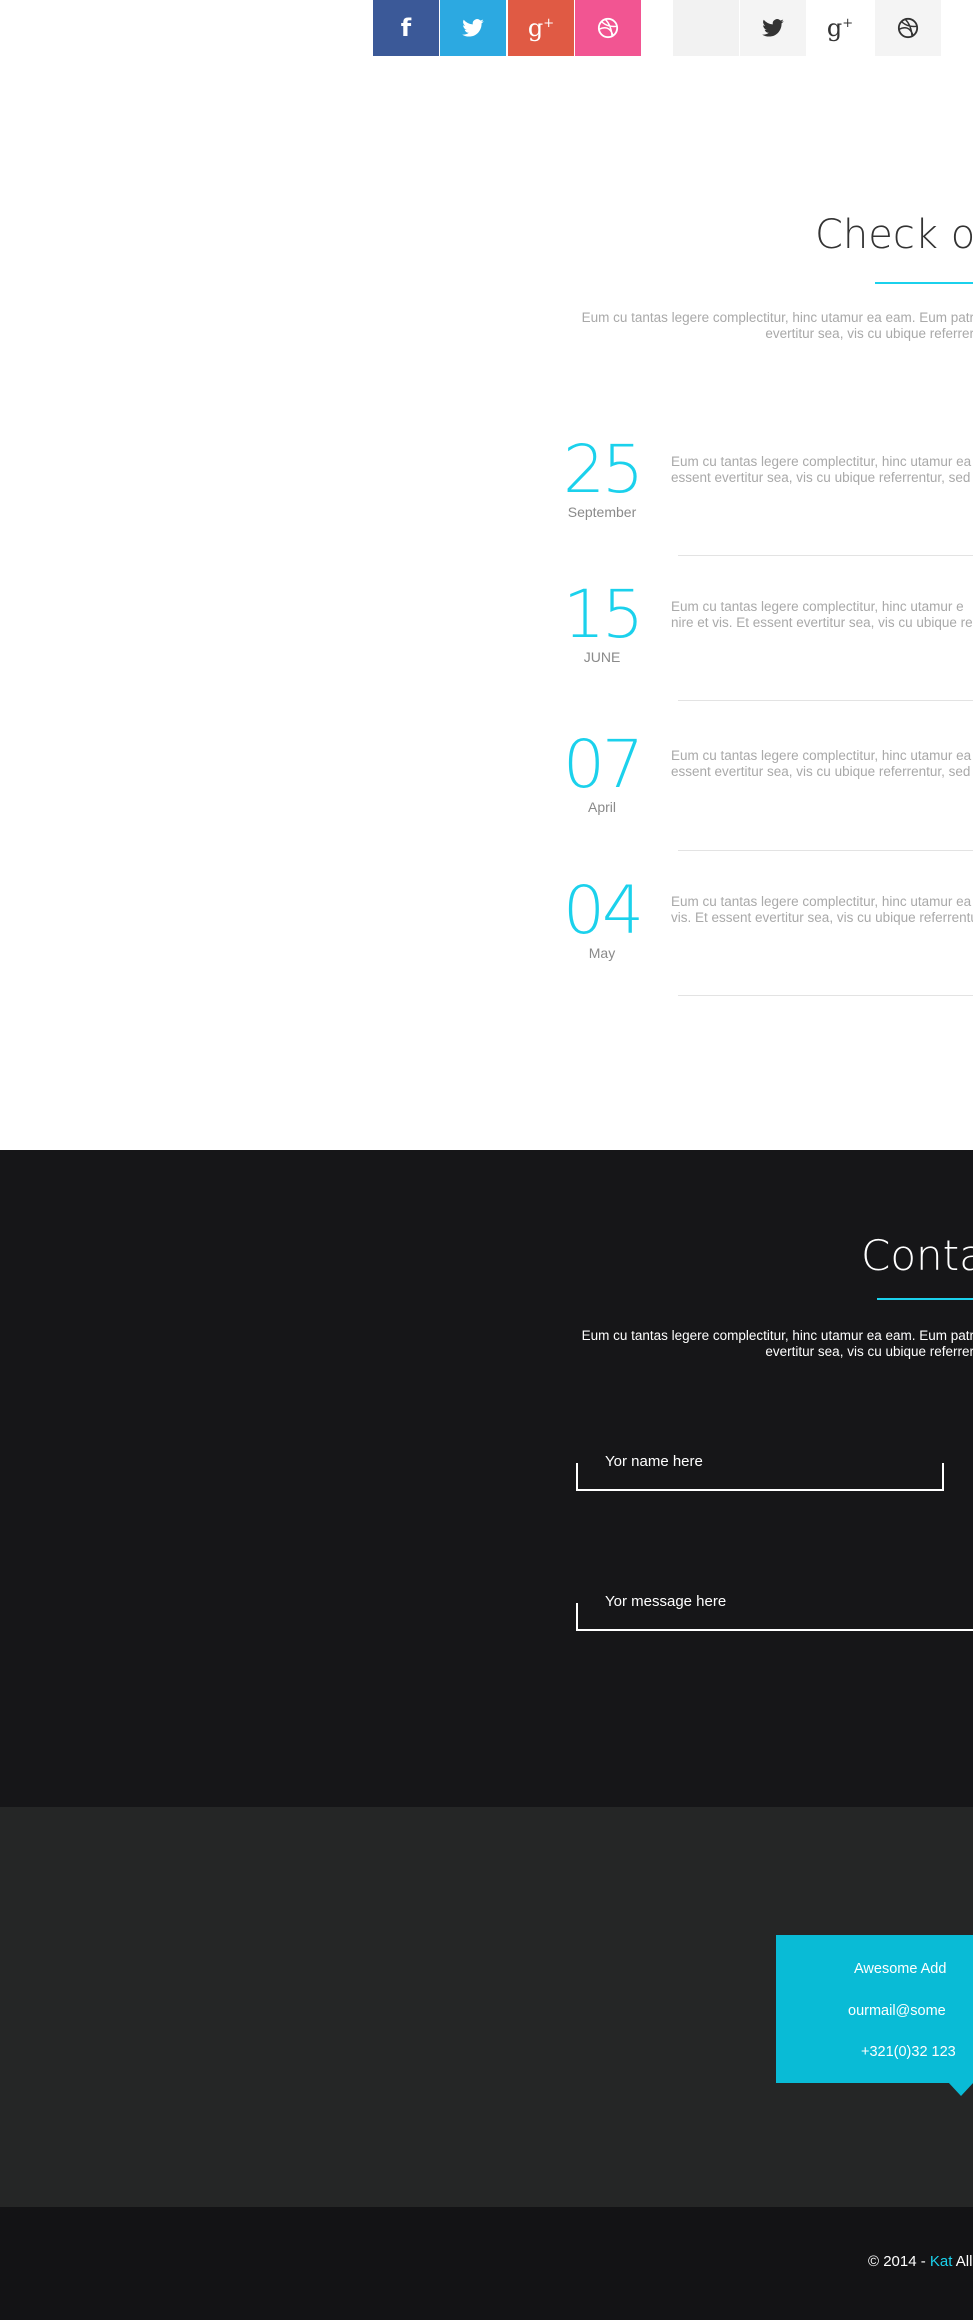  Describe the element at coordinates (486, 2263) in the screenshot. I see `footer: © 2014 - Kat All` at that location.